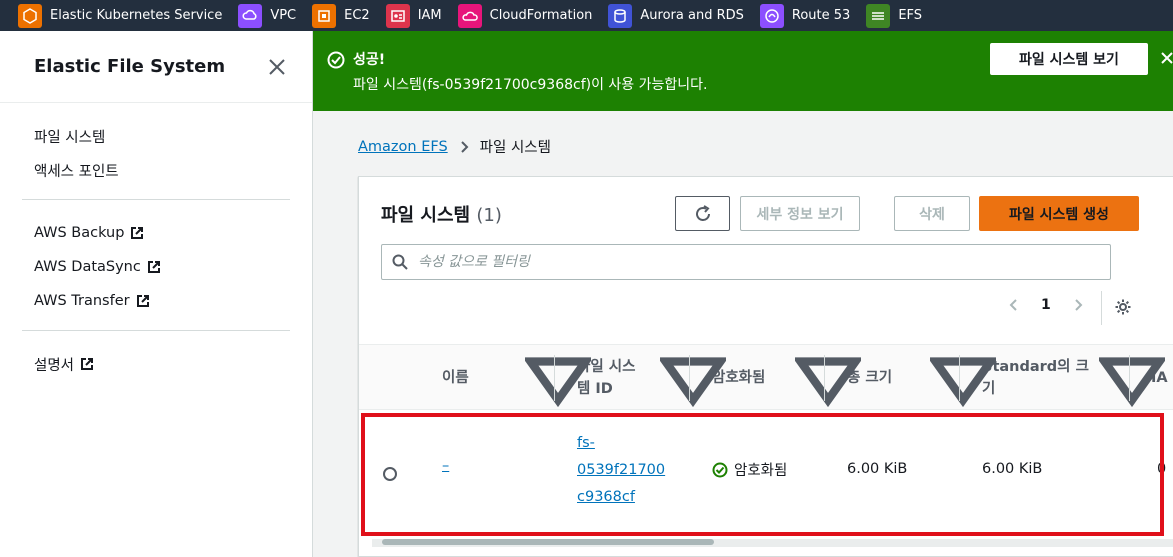 This screenshot has width=1173, height=557. I want to click on refresh-button, so click(702, 213).